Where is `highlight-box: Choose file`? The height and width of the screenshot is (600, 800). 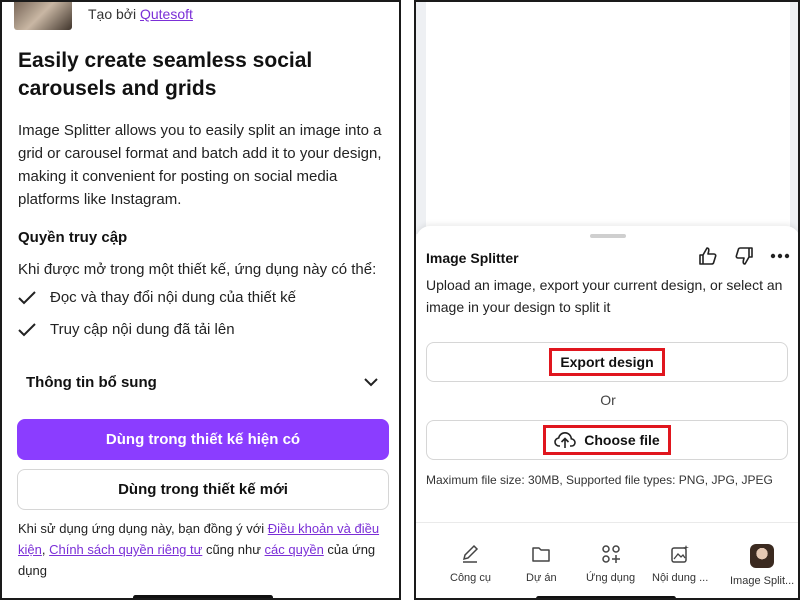
highlight-box: Choose file is located at coordinates (607, 440).